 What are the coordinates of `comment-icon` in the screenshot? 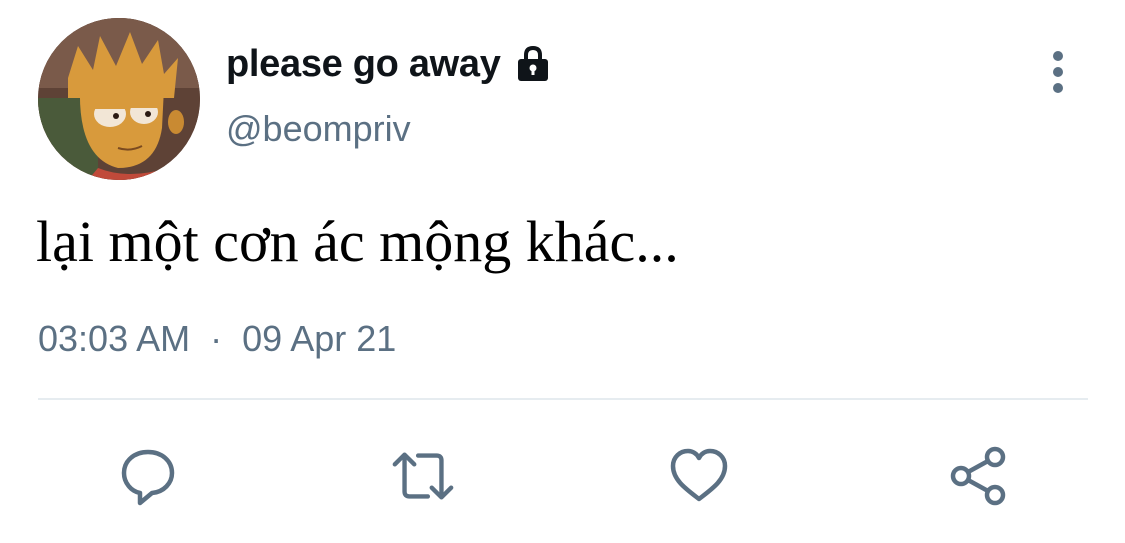 It's located at (148, 477).